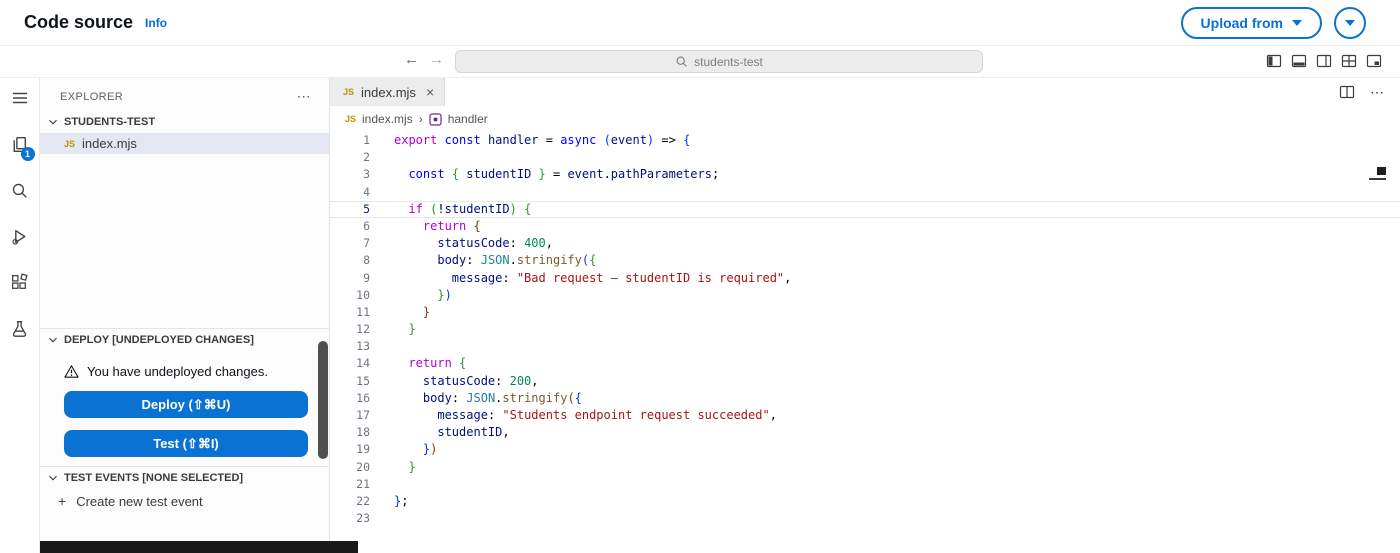  Describe the element at coordinates (439, 432) in the screenshot. I see `line-content: studentID,` at that location.